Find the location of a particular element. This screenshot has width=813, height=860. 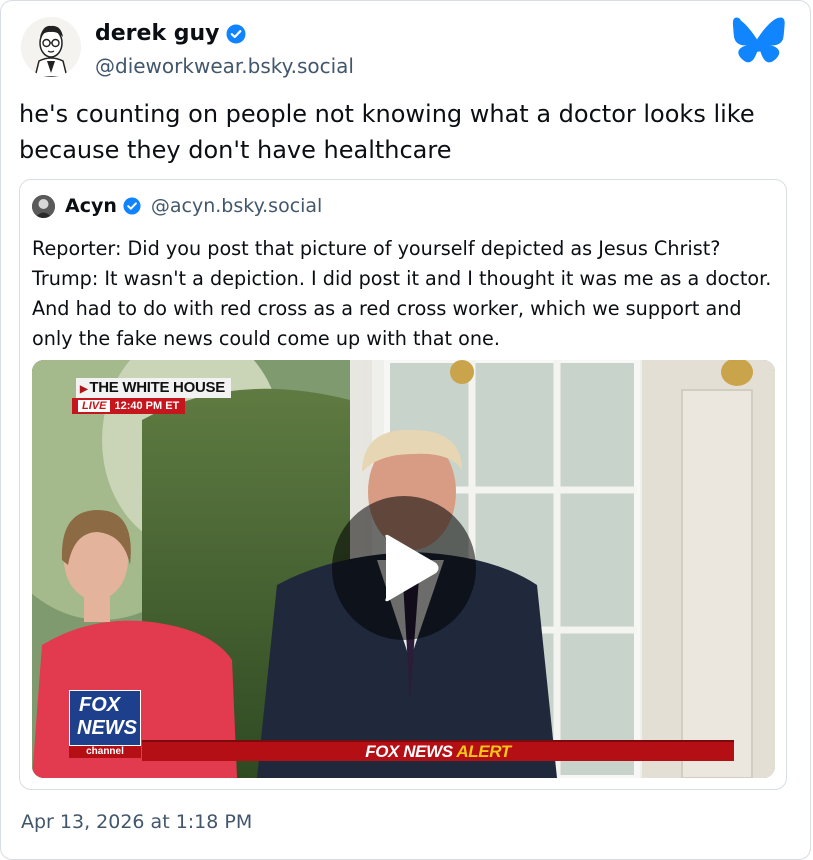

play-button is located at coordinates (404, 568).